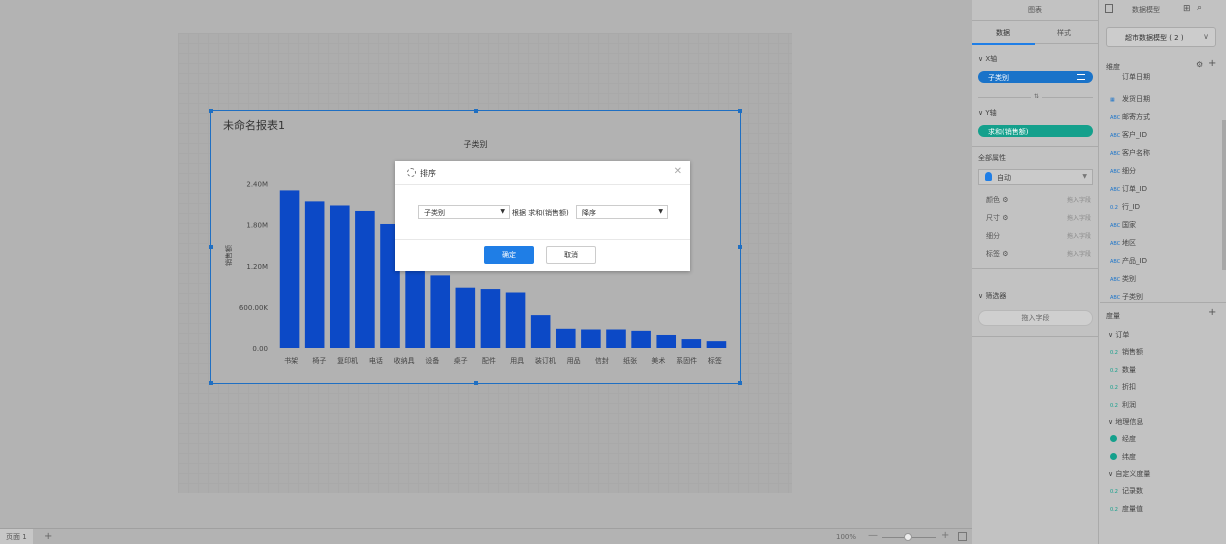  I want to click on measure-group: ∨ 地理信息, so click(1125, 422).